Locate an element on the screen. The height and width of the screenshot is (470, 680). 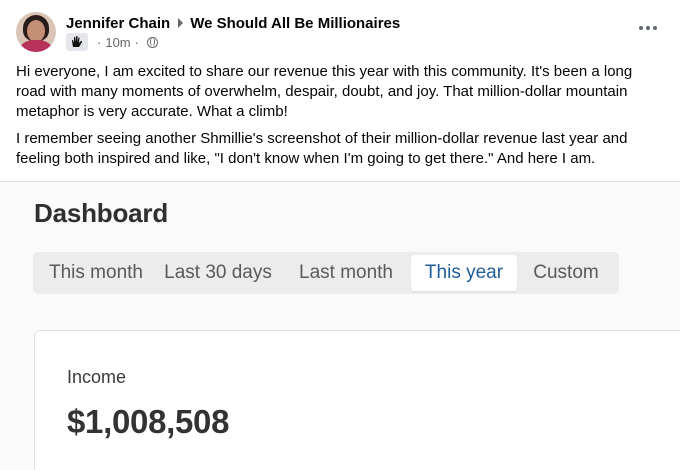
avatar-face is located at coordinates (36, 31).